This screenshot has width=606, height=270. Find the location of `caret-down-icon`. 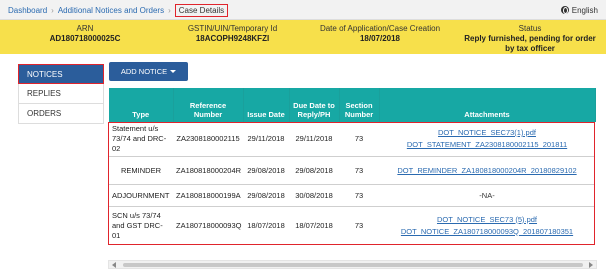

caret-down-icon is located at coordinates (173, 71).